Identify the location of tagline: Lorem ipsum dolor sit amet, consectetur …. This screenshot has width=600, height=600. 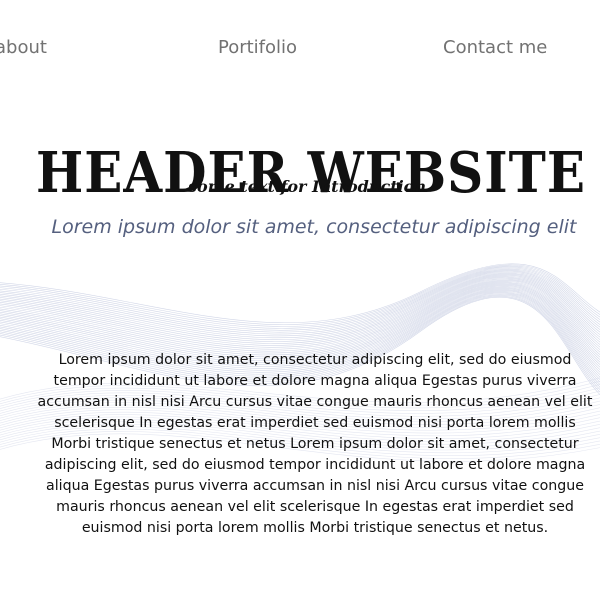
(314, 227).